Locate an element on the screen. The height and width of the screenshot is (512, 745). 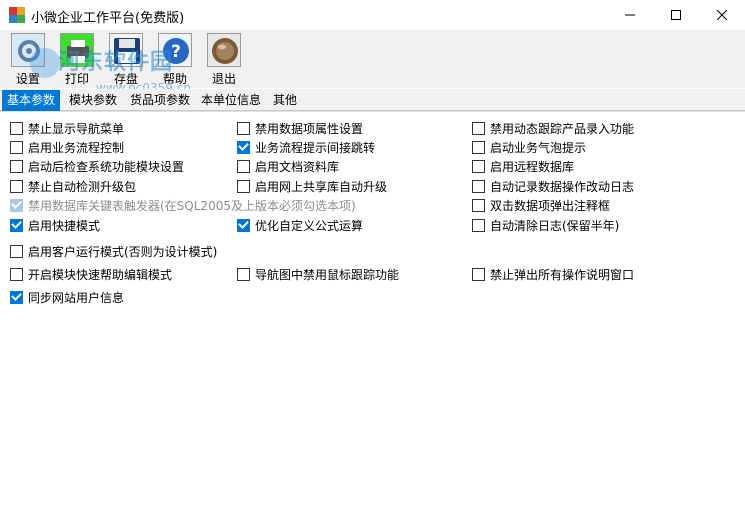
close-icon is located at coordinates (722, 15).